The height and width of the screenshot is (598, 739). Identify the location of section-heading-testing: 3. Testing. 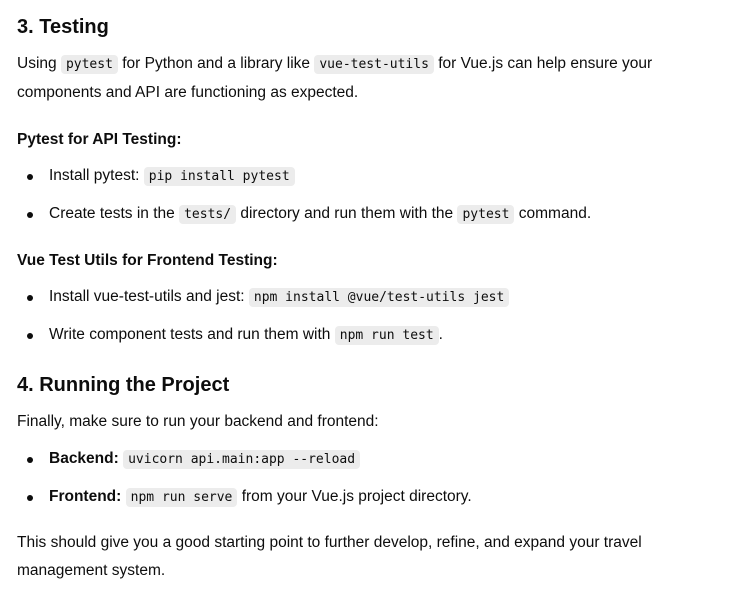
(63, 27).